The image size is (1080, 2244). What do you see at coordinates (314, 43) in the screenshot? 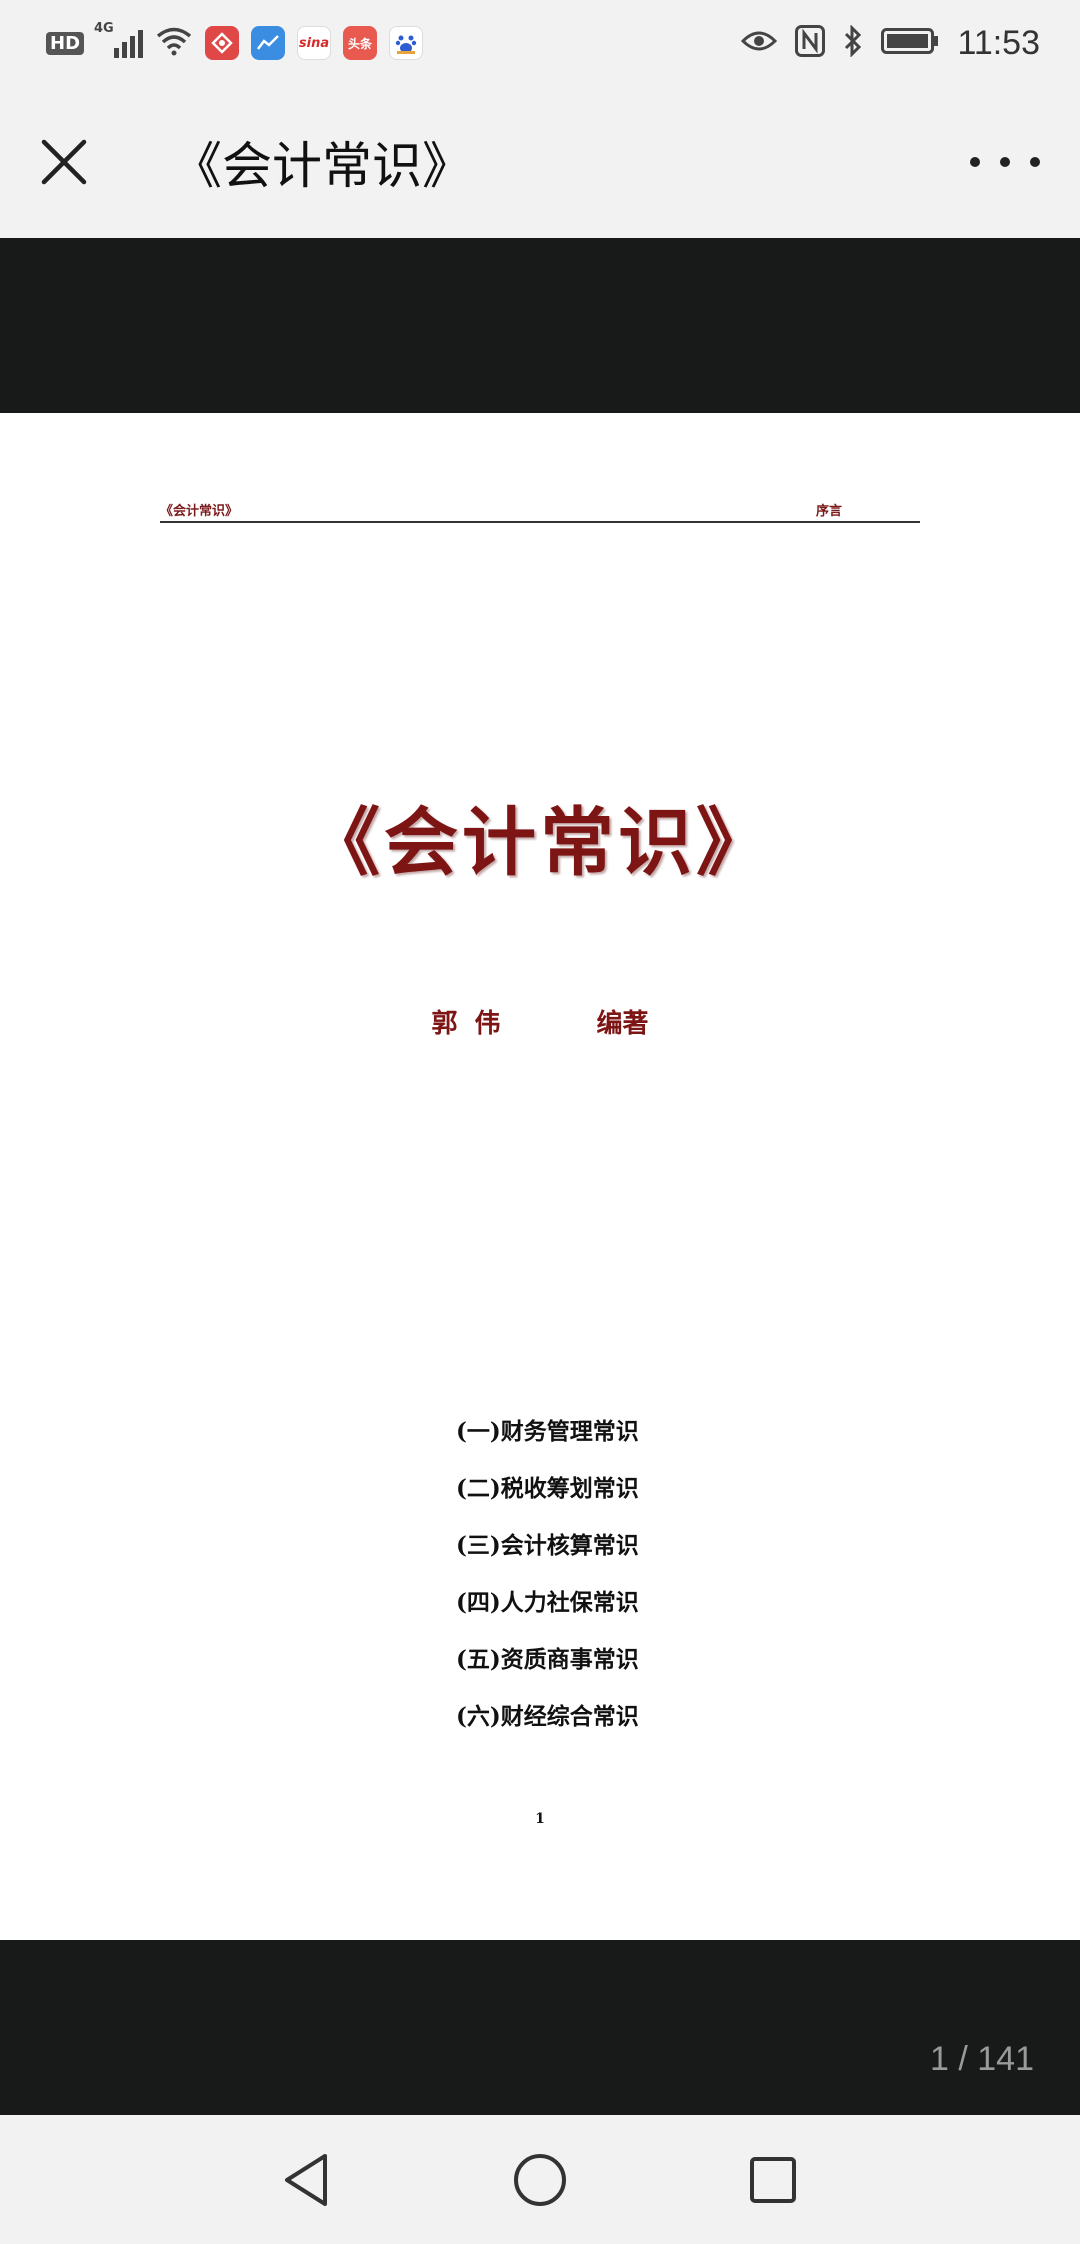
I see `sina-icon: sina` at bounding box center [314, 43].